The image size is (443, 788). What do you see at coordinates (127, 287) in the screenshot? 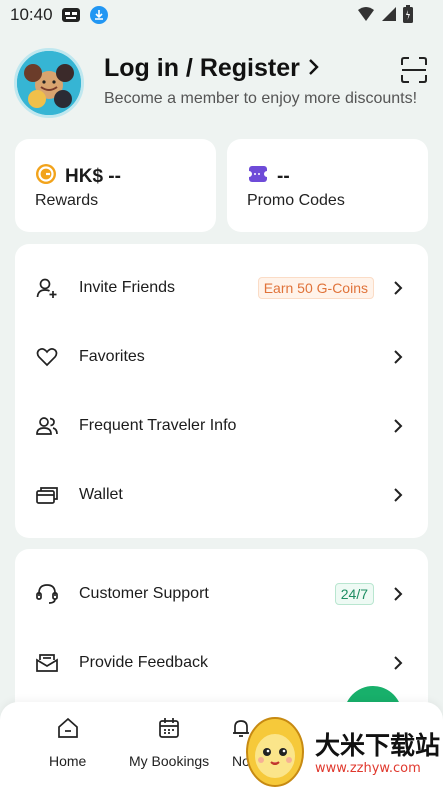
I see `menu-label: Invite Friends` at bounding box center [127, 287].